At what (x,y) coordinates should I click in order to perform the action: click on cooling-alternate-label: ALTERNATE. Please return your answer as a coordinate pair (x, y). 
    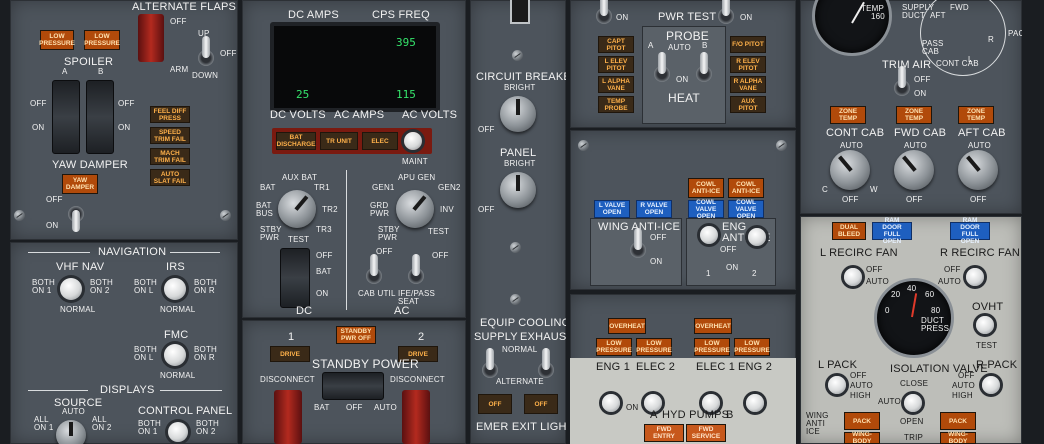
    Looking at the image, I should click on (520, 381).